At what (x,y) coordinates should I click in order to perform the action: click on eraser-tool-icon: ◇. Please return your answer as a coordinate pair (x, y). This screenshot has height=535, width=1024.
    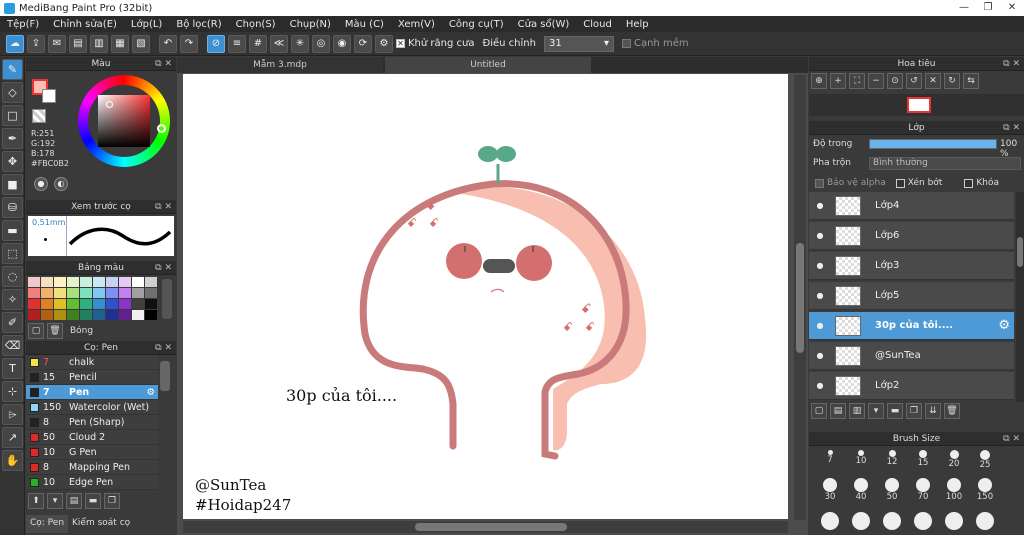
    Looking at the image, I should click on (12, 92).